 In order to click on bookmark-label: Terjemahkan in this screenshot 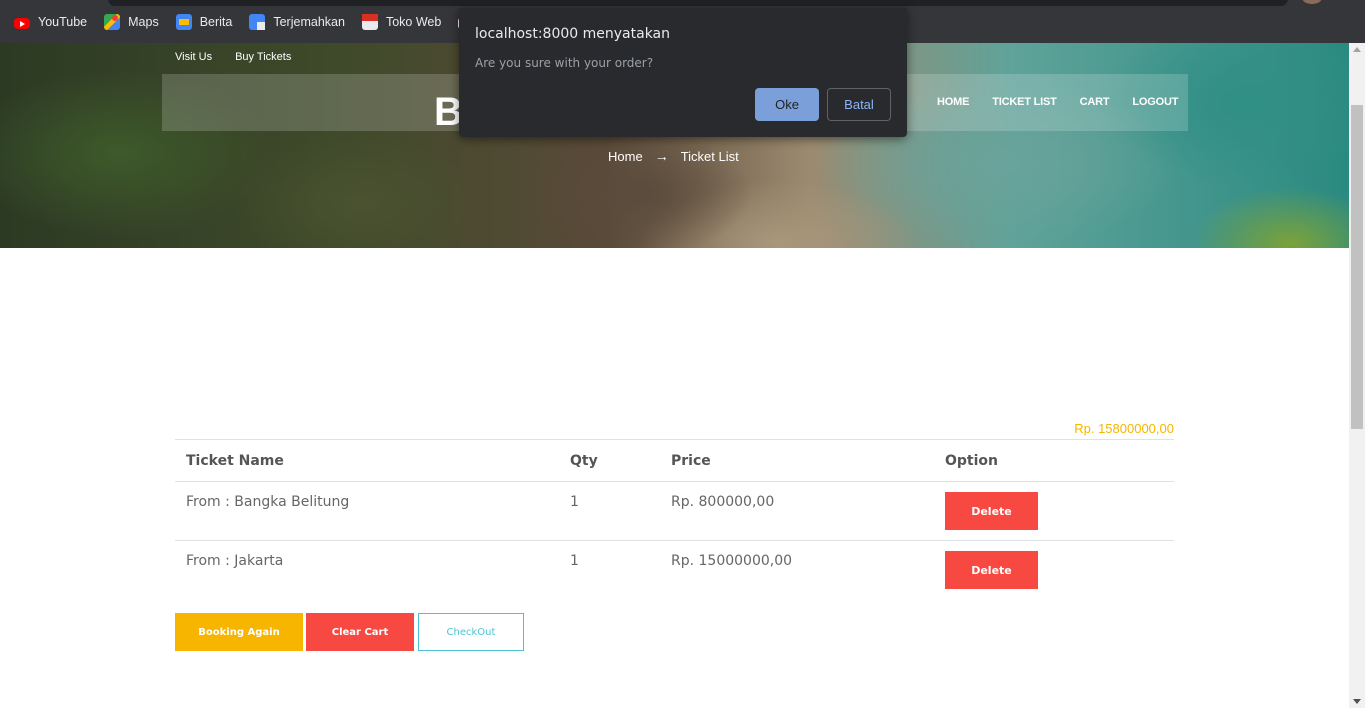, I will do `click(309, 22)`.